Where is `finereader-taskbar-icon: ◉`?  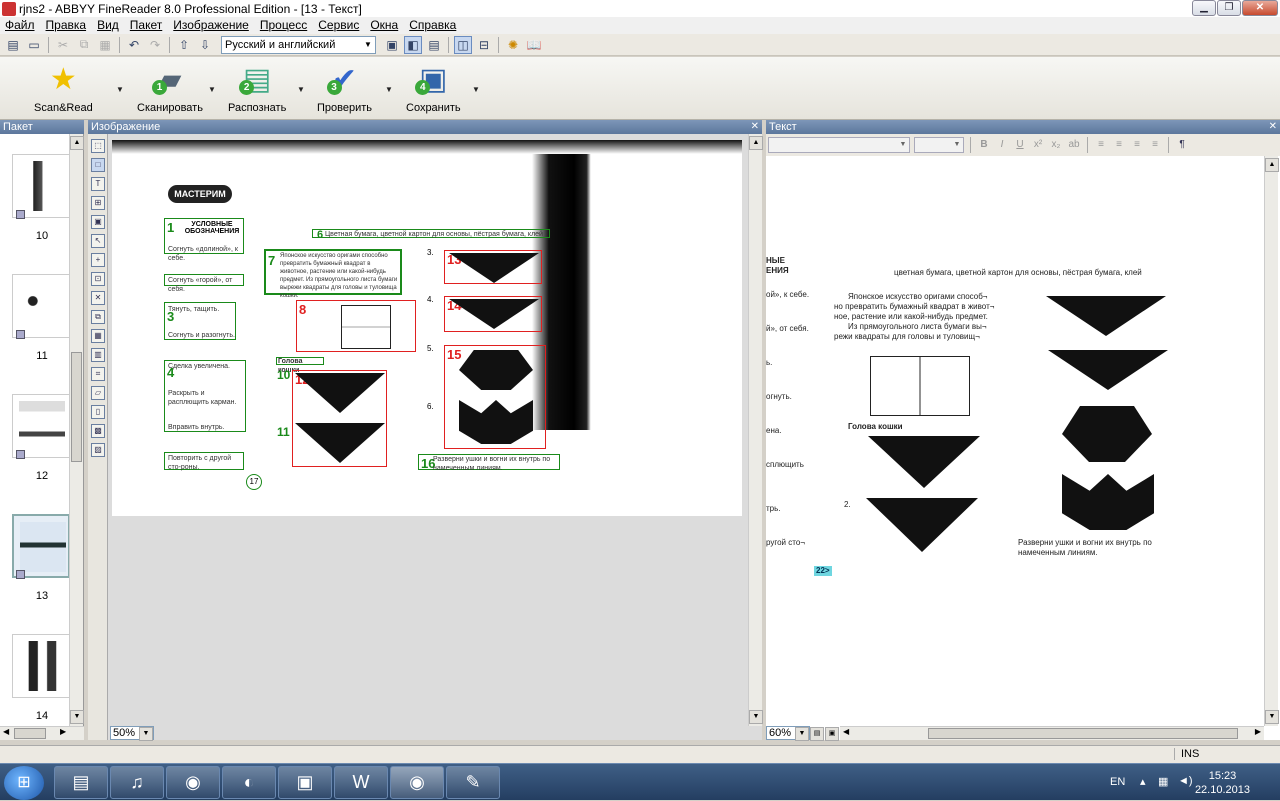
finereader-taskbar-icon: ◉ is located at coordinates (417, 782).